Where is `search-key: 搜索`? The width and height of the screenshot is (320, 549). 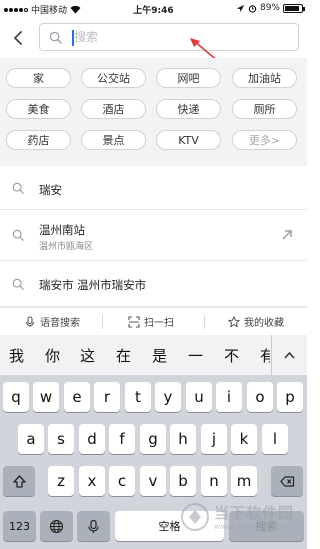
search-key: 搜索 is located at coordinates (266, 526).